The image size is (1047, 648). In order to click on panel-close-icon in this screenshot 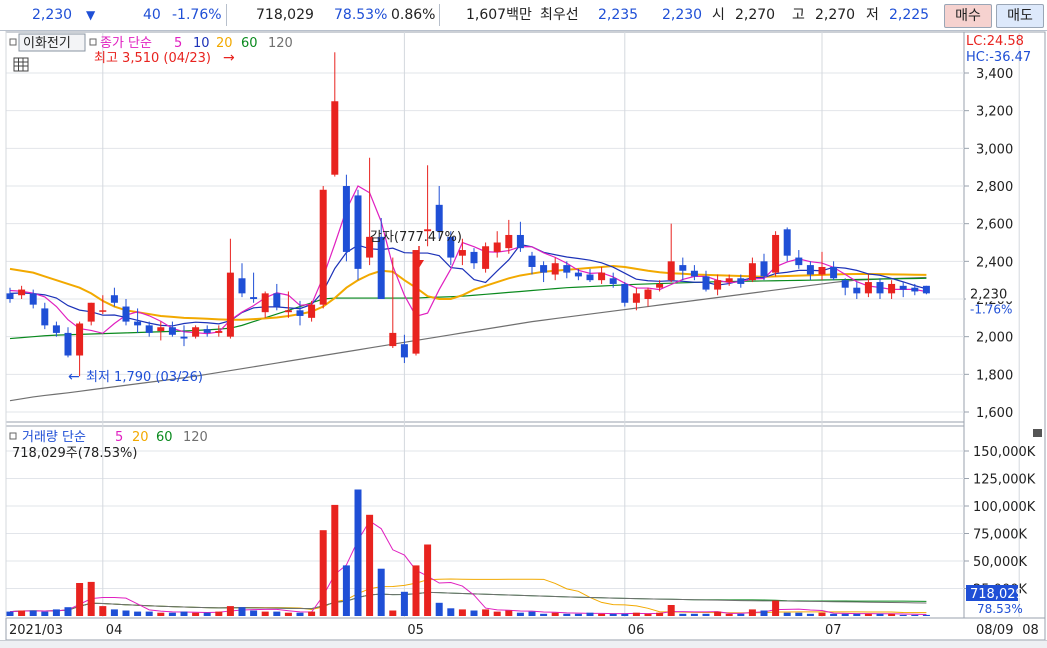, I will do `click(1037, 433)`.